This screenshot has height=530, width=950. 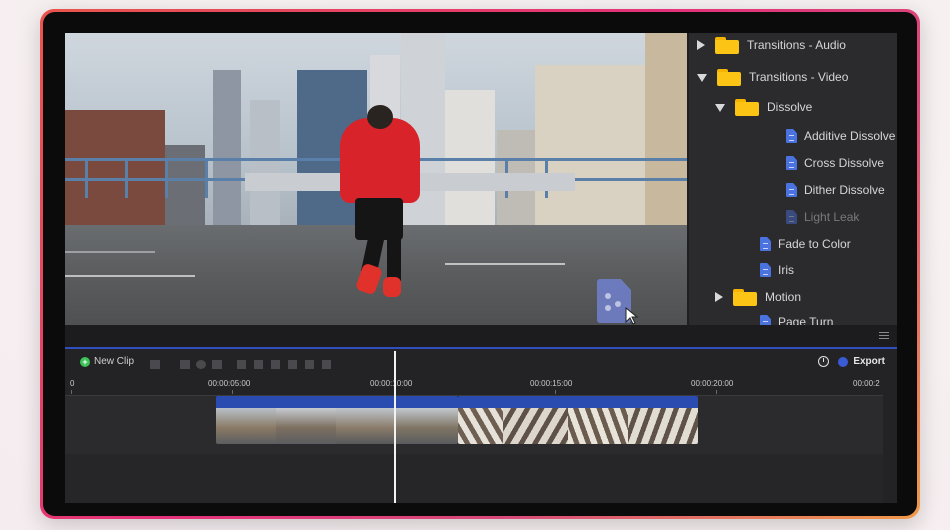 I want to click on tree-item: Page Turn, so click(x=796, y=317).